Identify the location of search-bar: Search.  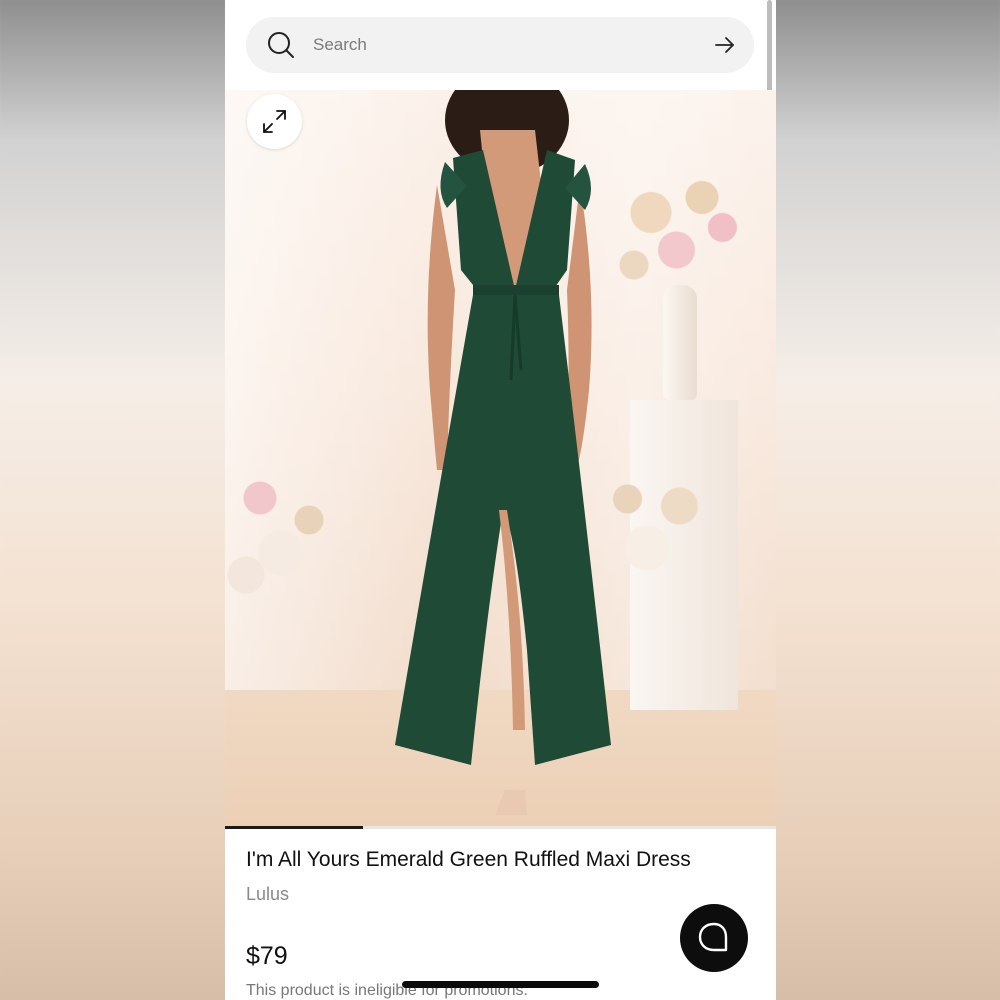
(500, 45).